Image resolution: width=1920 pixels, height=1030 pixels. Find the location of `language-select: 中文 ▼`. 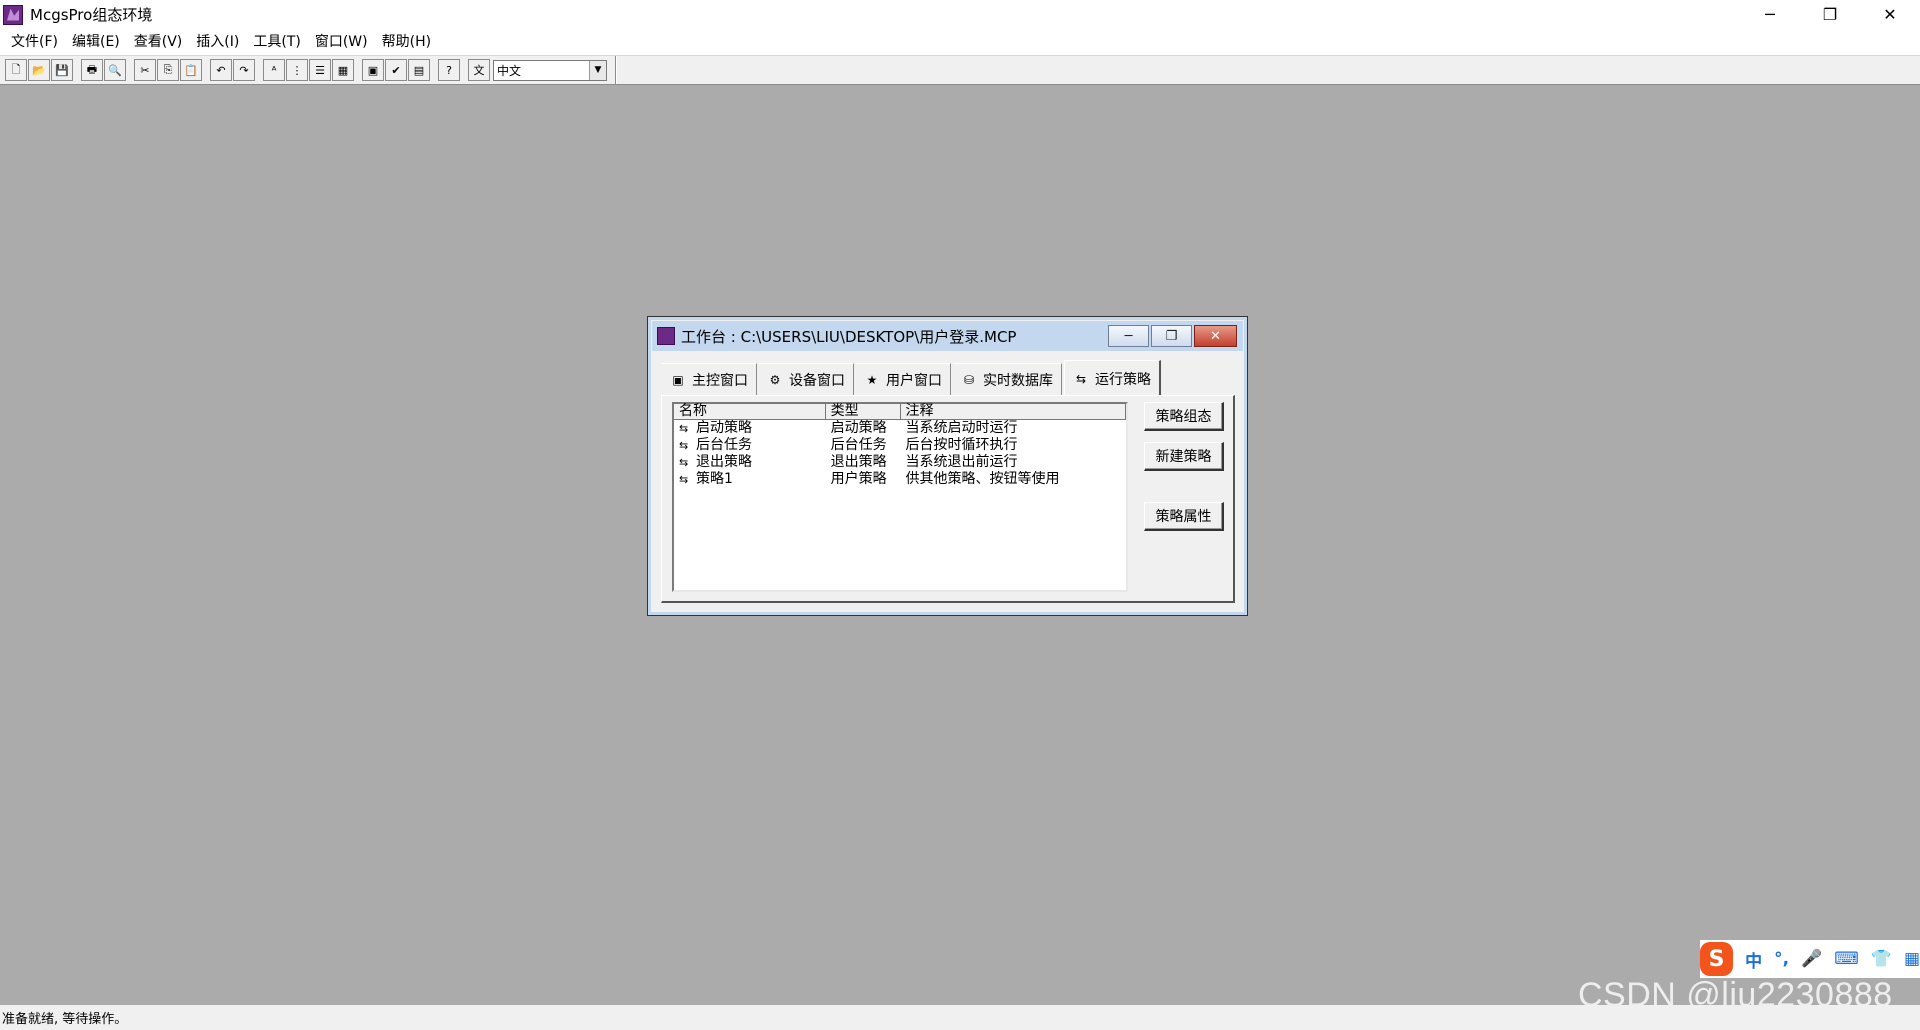

language-select: 中文 ▼ is located at coordinates (550, 70).